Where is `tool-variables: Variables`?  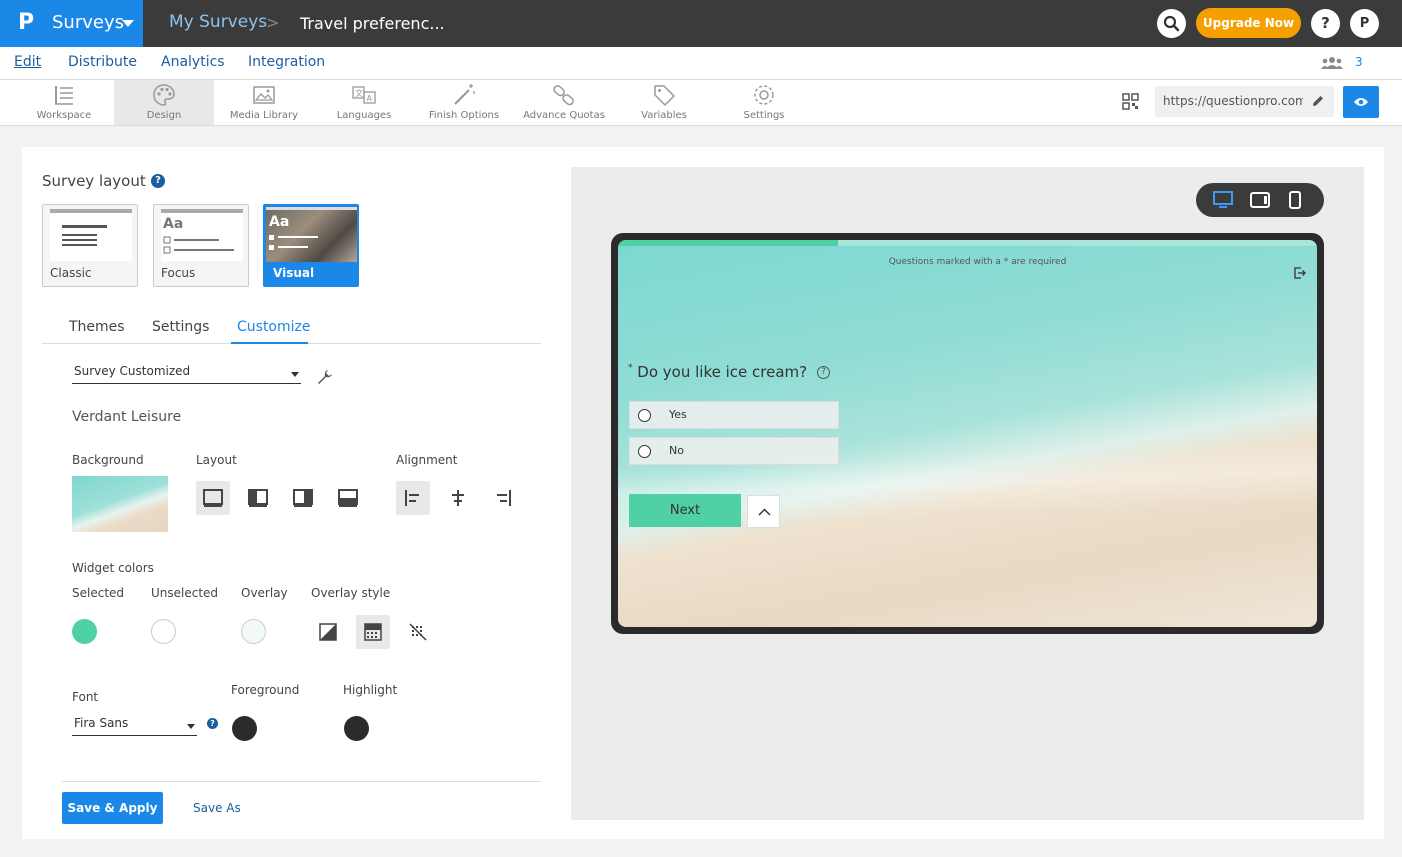
tool-variables: Variables is located at coordinates (664, 102).